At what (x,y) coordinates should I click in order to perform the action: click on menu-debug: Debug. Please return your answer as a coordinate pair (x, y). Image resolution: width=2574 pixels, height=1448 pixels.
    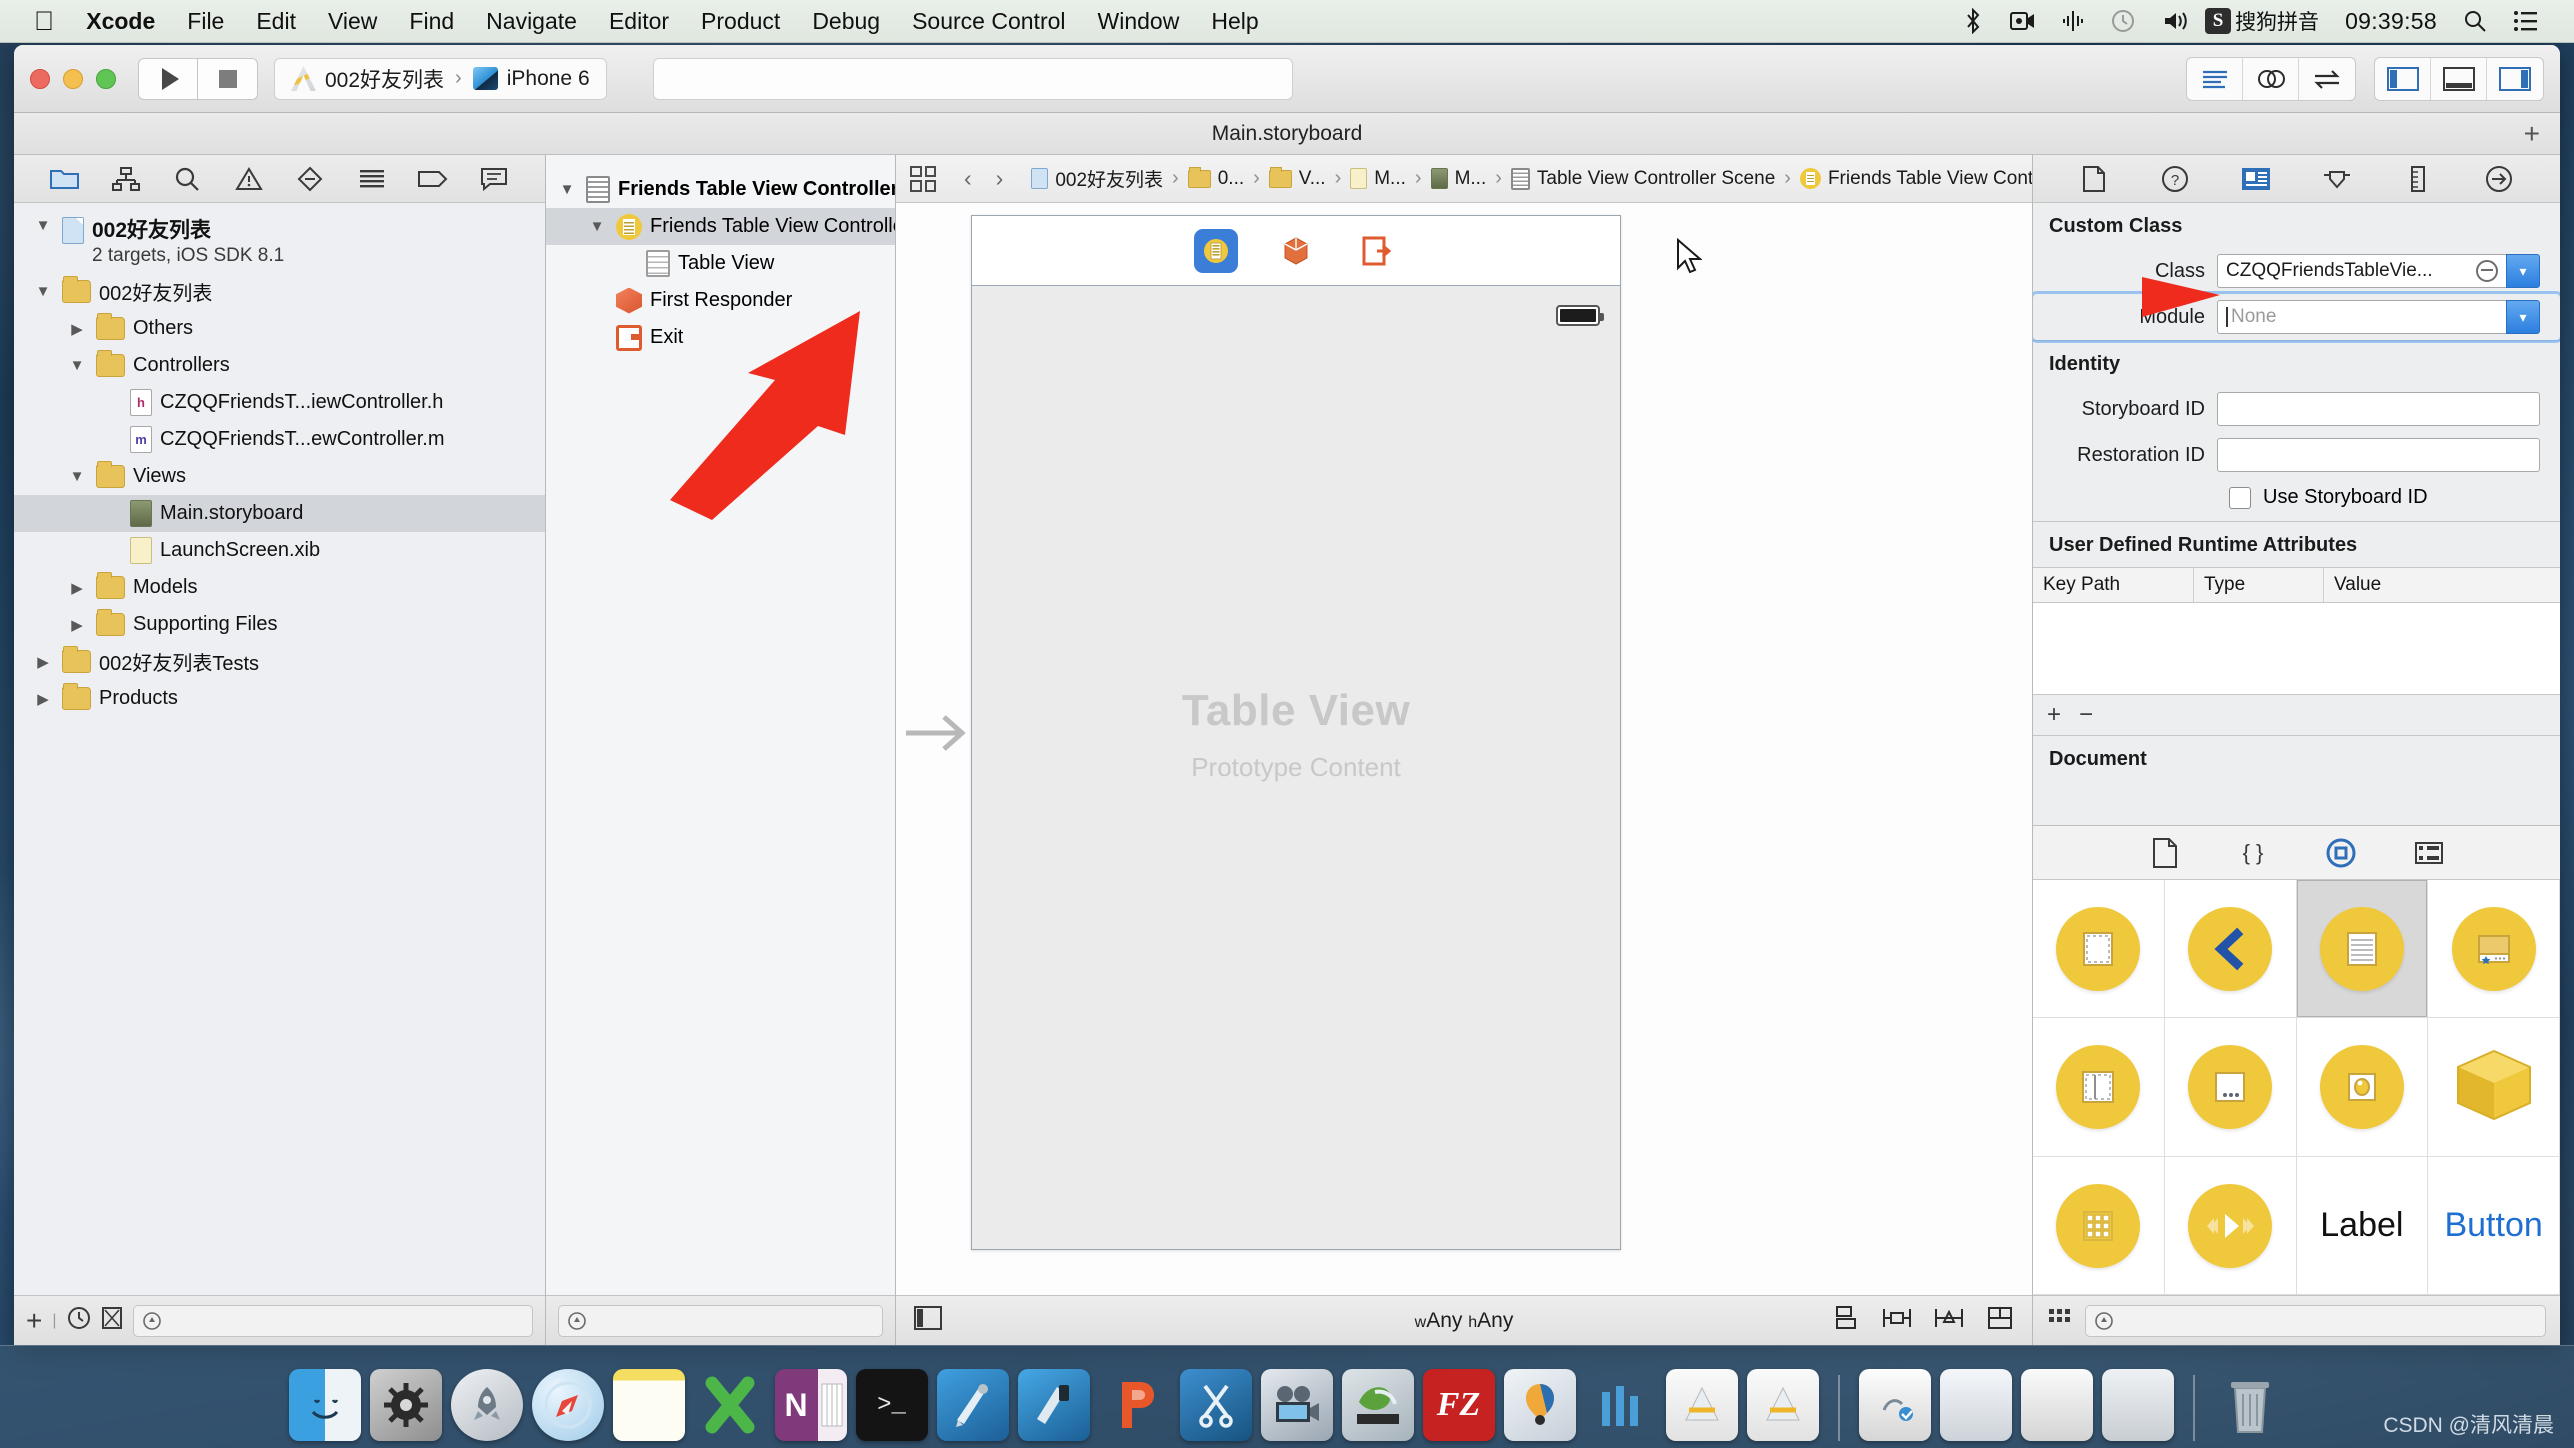
    Looking at the image, I should click on (846, 21).